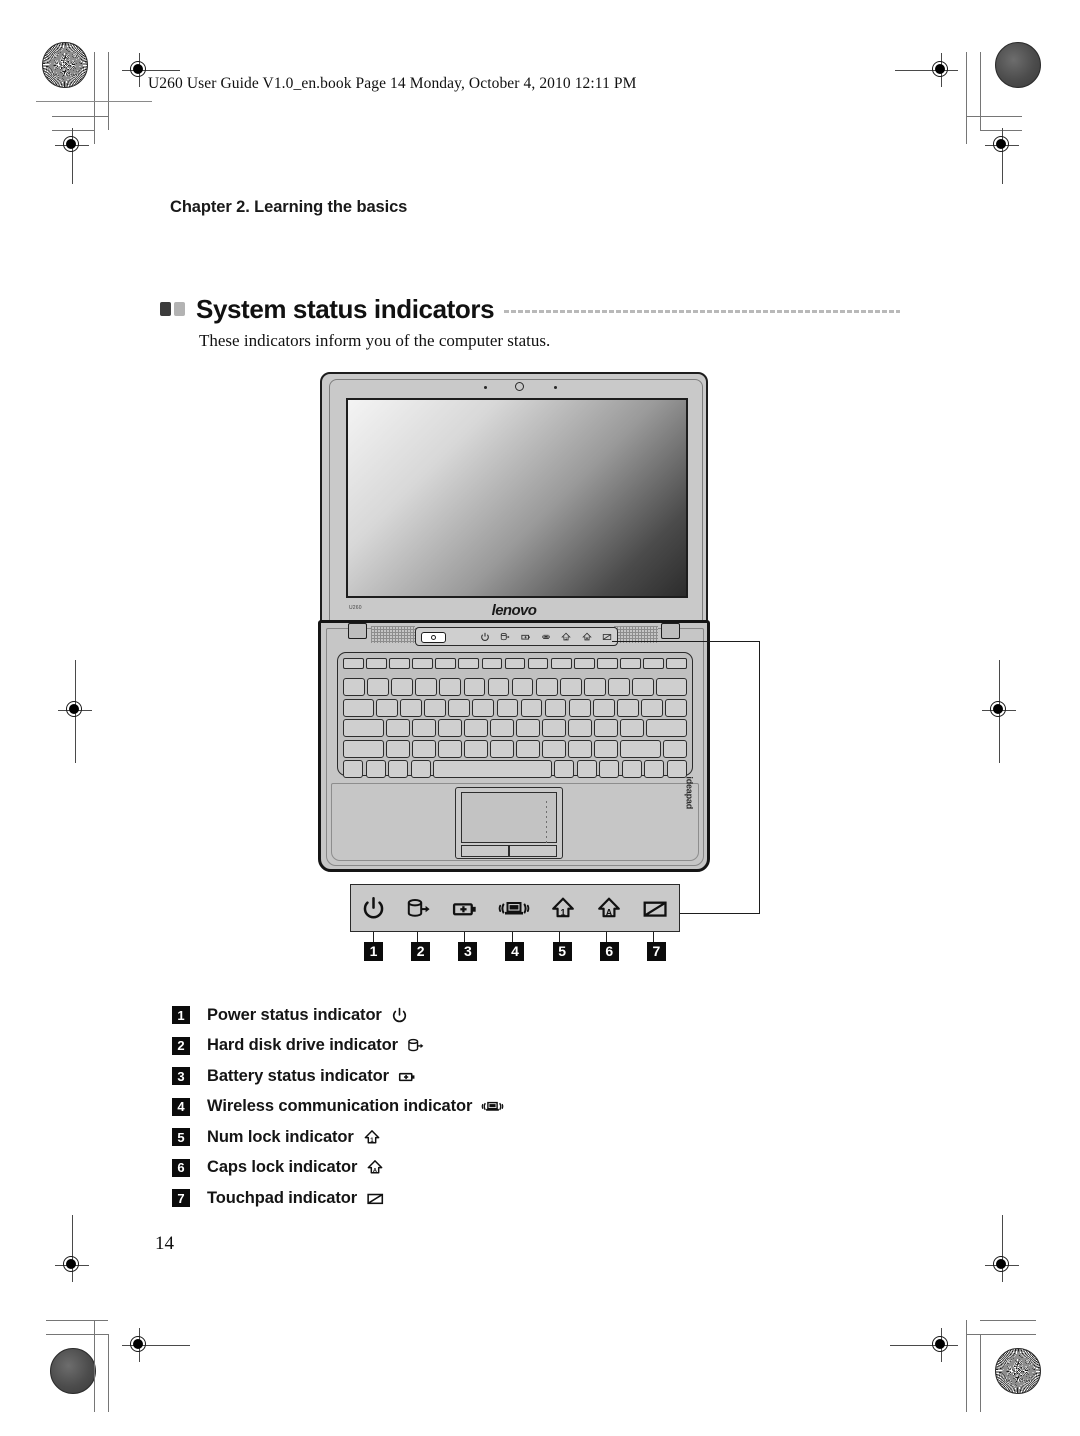 The width and height of the screenshot is (1080, 1436). Describe the element at coordinates (165, 309) in the screenshot. I see `bullet-square-dark-icon` at that location.